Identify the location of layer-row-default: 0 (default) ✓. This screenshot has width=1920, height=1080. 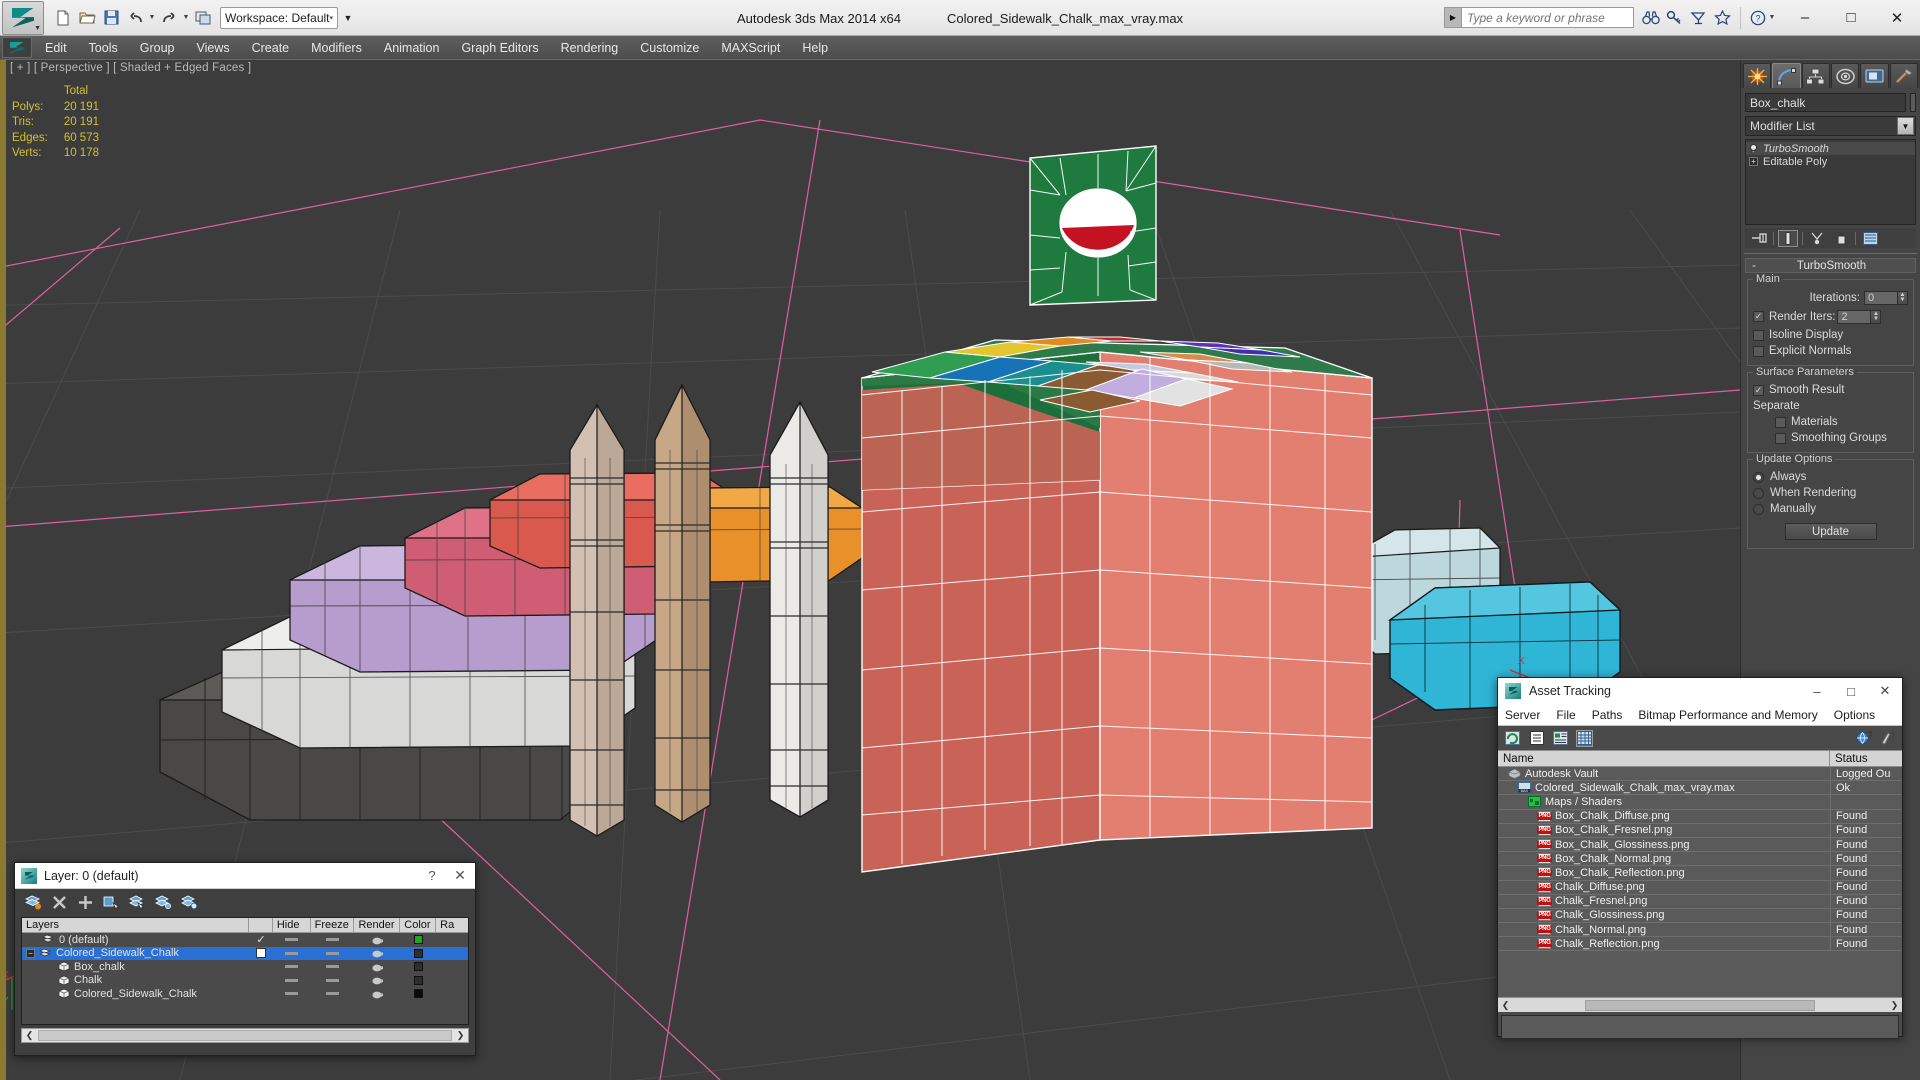
(245, 940).